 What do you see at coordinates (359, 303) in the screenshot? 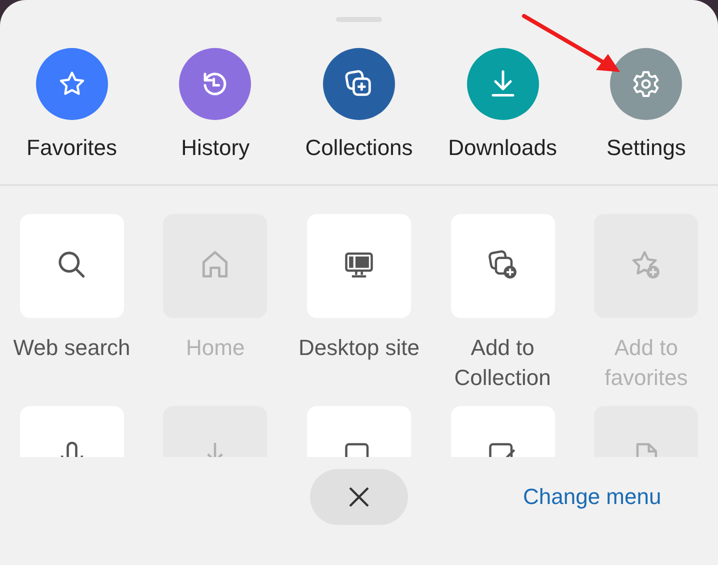
I see `tool-button: Desktop site` at bounding box center [359, 303].